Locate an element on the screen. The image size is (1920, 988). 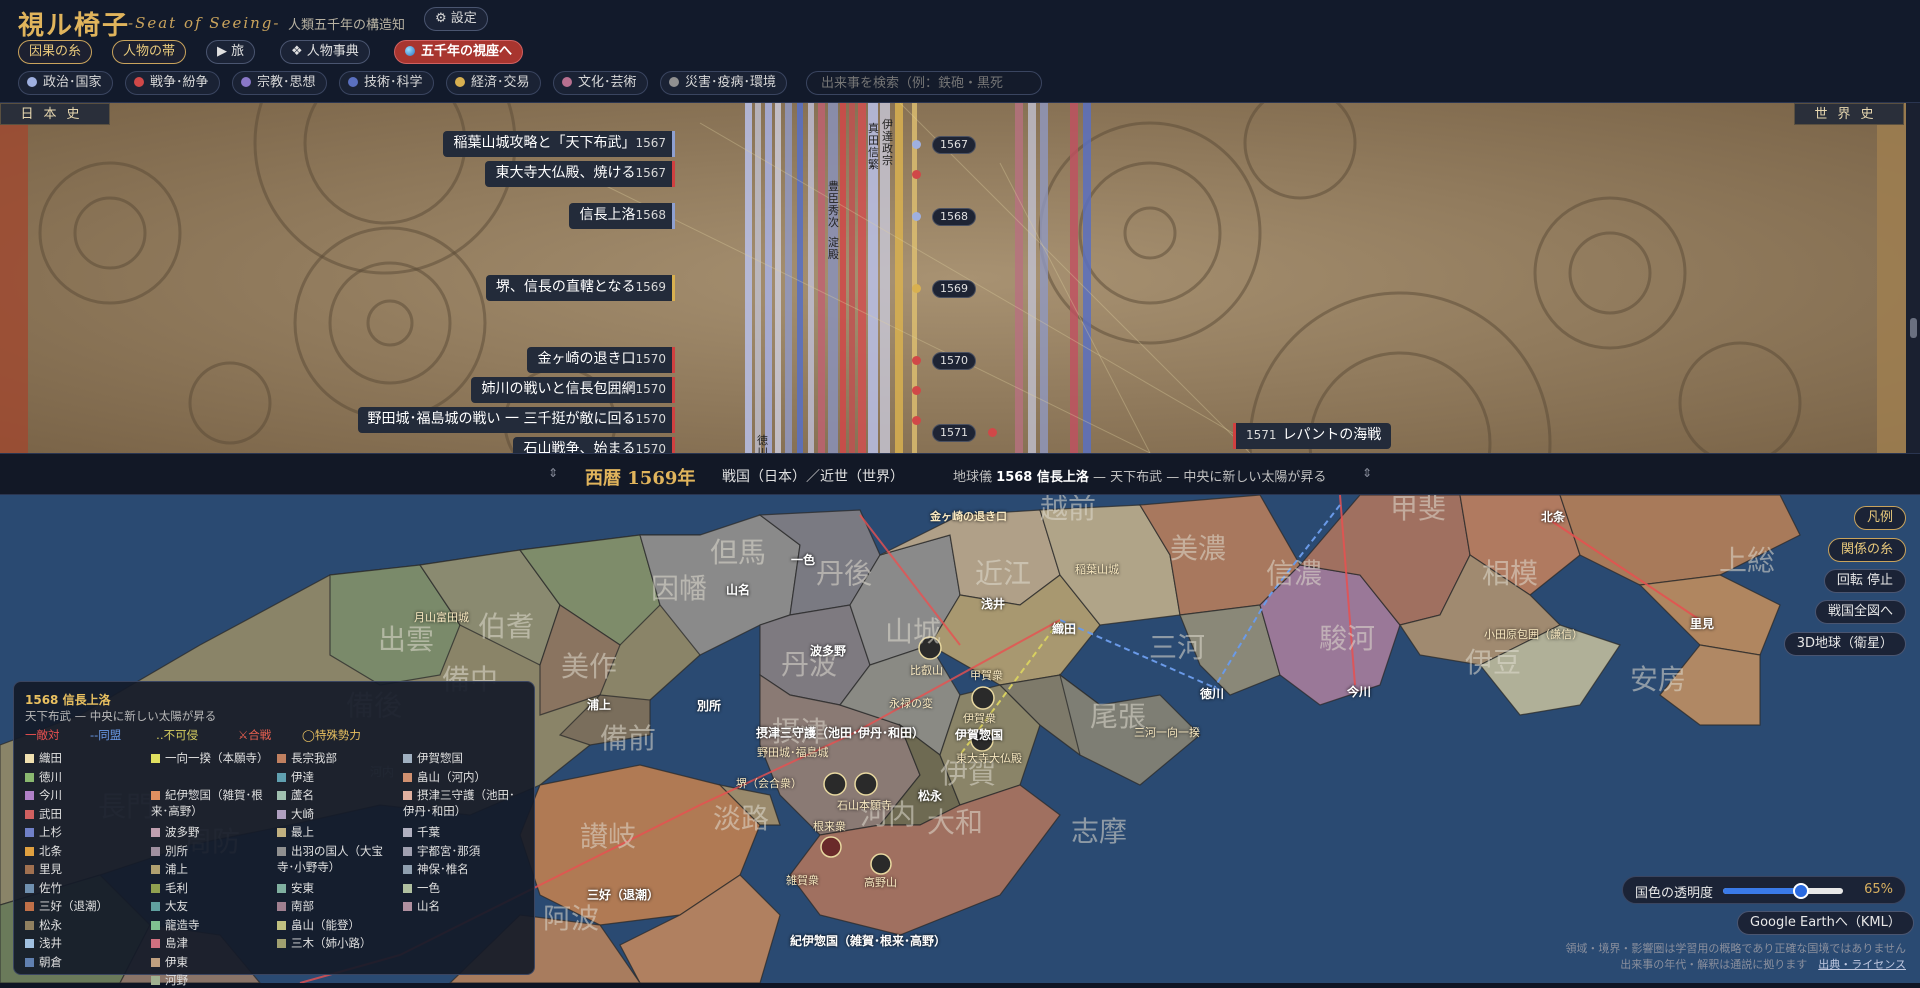
people-dictionary-button: ❖ 人物事典 is located at coordinates (325, 52).